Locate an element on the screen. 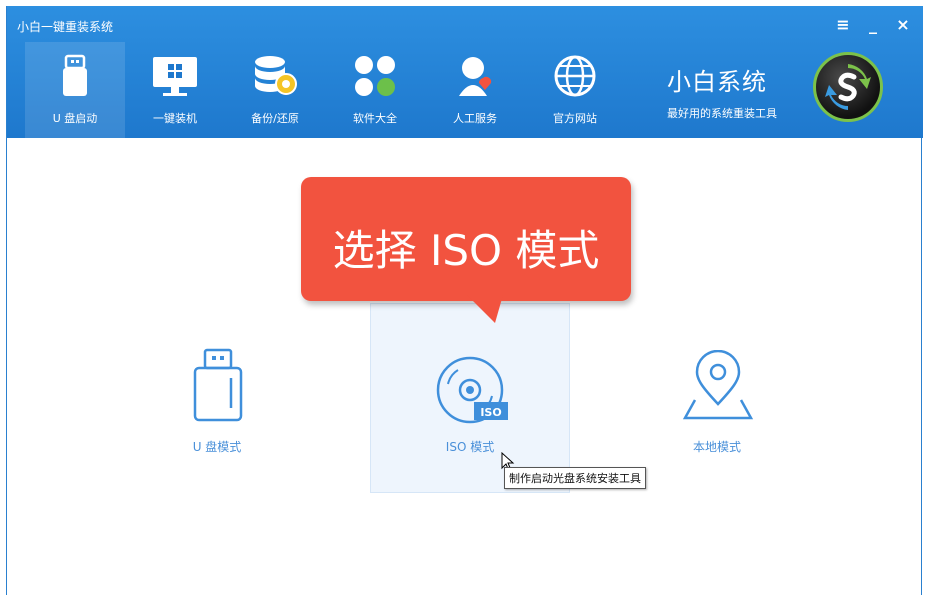  window-controls: ≡ _ × is located at coordinates (873, 24).